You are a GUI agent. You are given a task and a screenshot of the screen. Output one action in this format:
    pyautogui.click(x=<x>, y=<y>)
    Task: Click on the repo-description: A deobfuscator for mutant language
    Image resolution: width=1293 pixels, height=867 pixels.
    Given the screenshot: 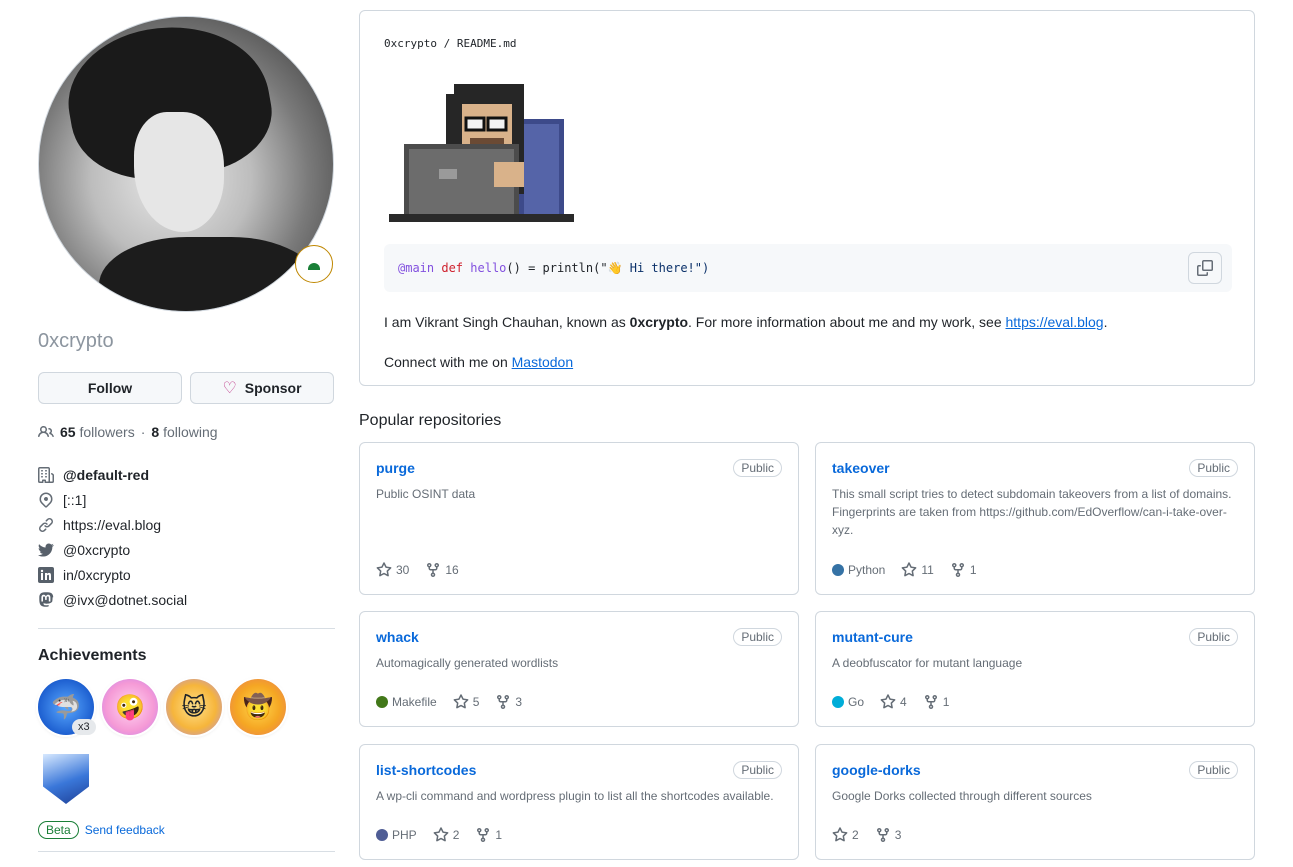 What is the action you would take?
    pyautogui.click(x=927, y=663)
    